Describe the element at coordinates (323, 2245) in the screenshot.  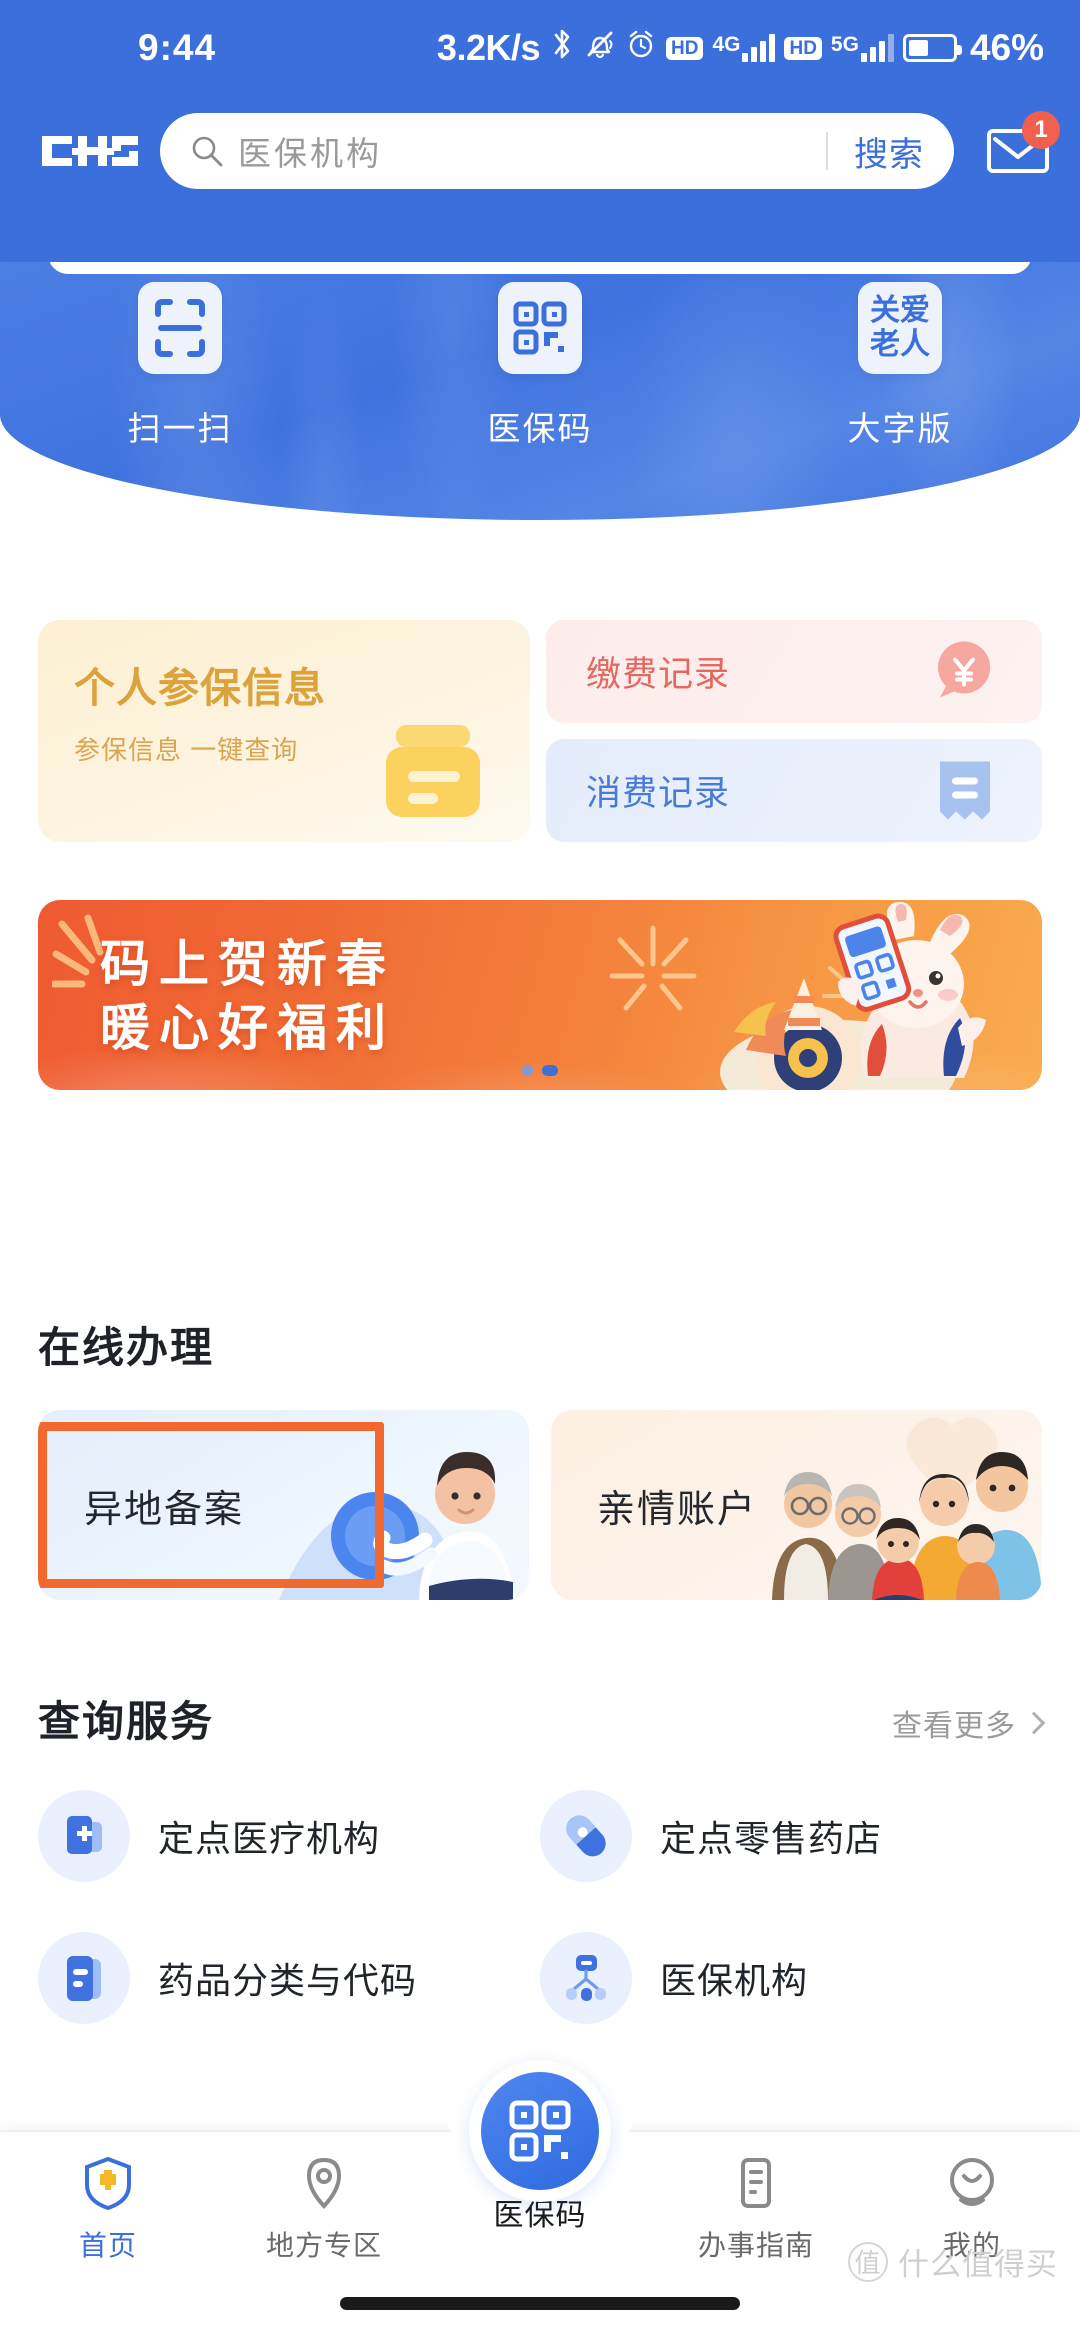
I see `tab-label: 地方专区` at that location.